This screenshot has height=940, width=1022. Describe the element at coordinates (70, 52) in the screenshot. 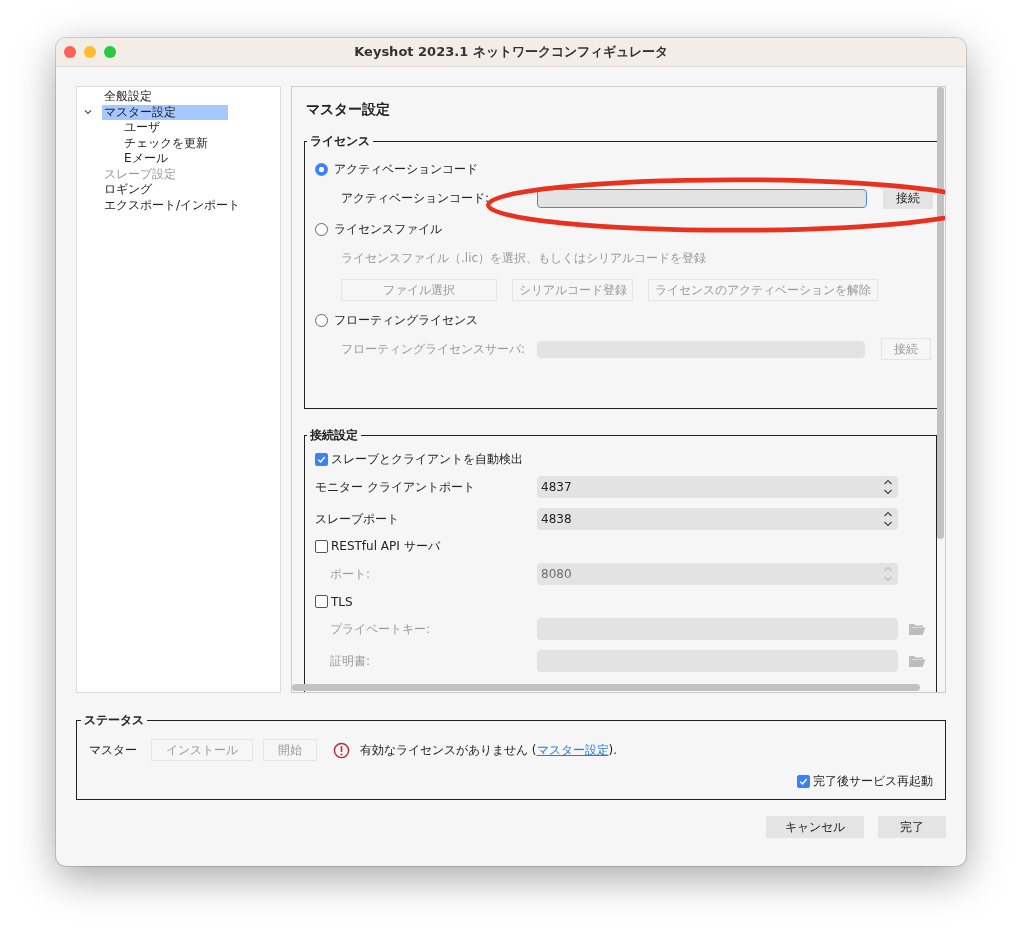

I see `close-button` at that location.